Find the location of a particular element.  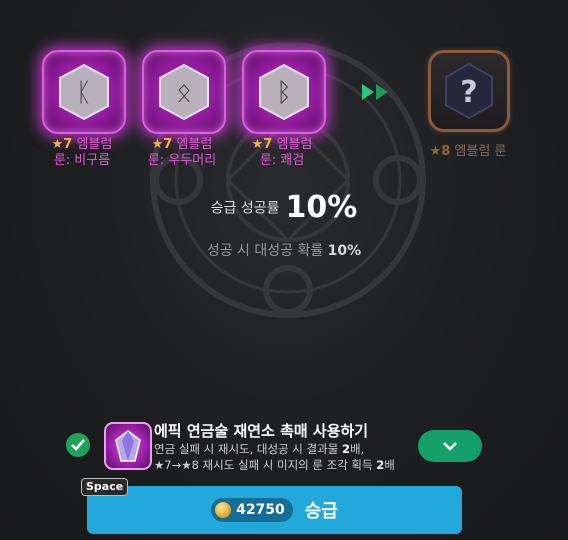

rune-label-1: ★7 엠블럼 룬: 비구름 is located at coordinates (82, 152).